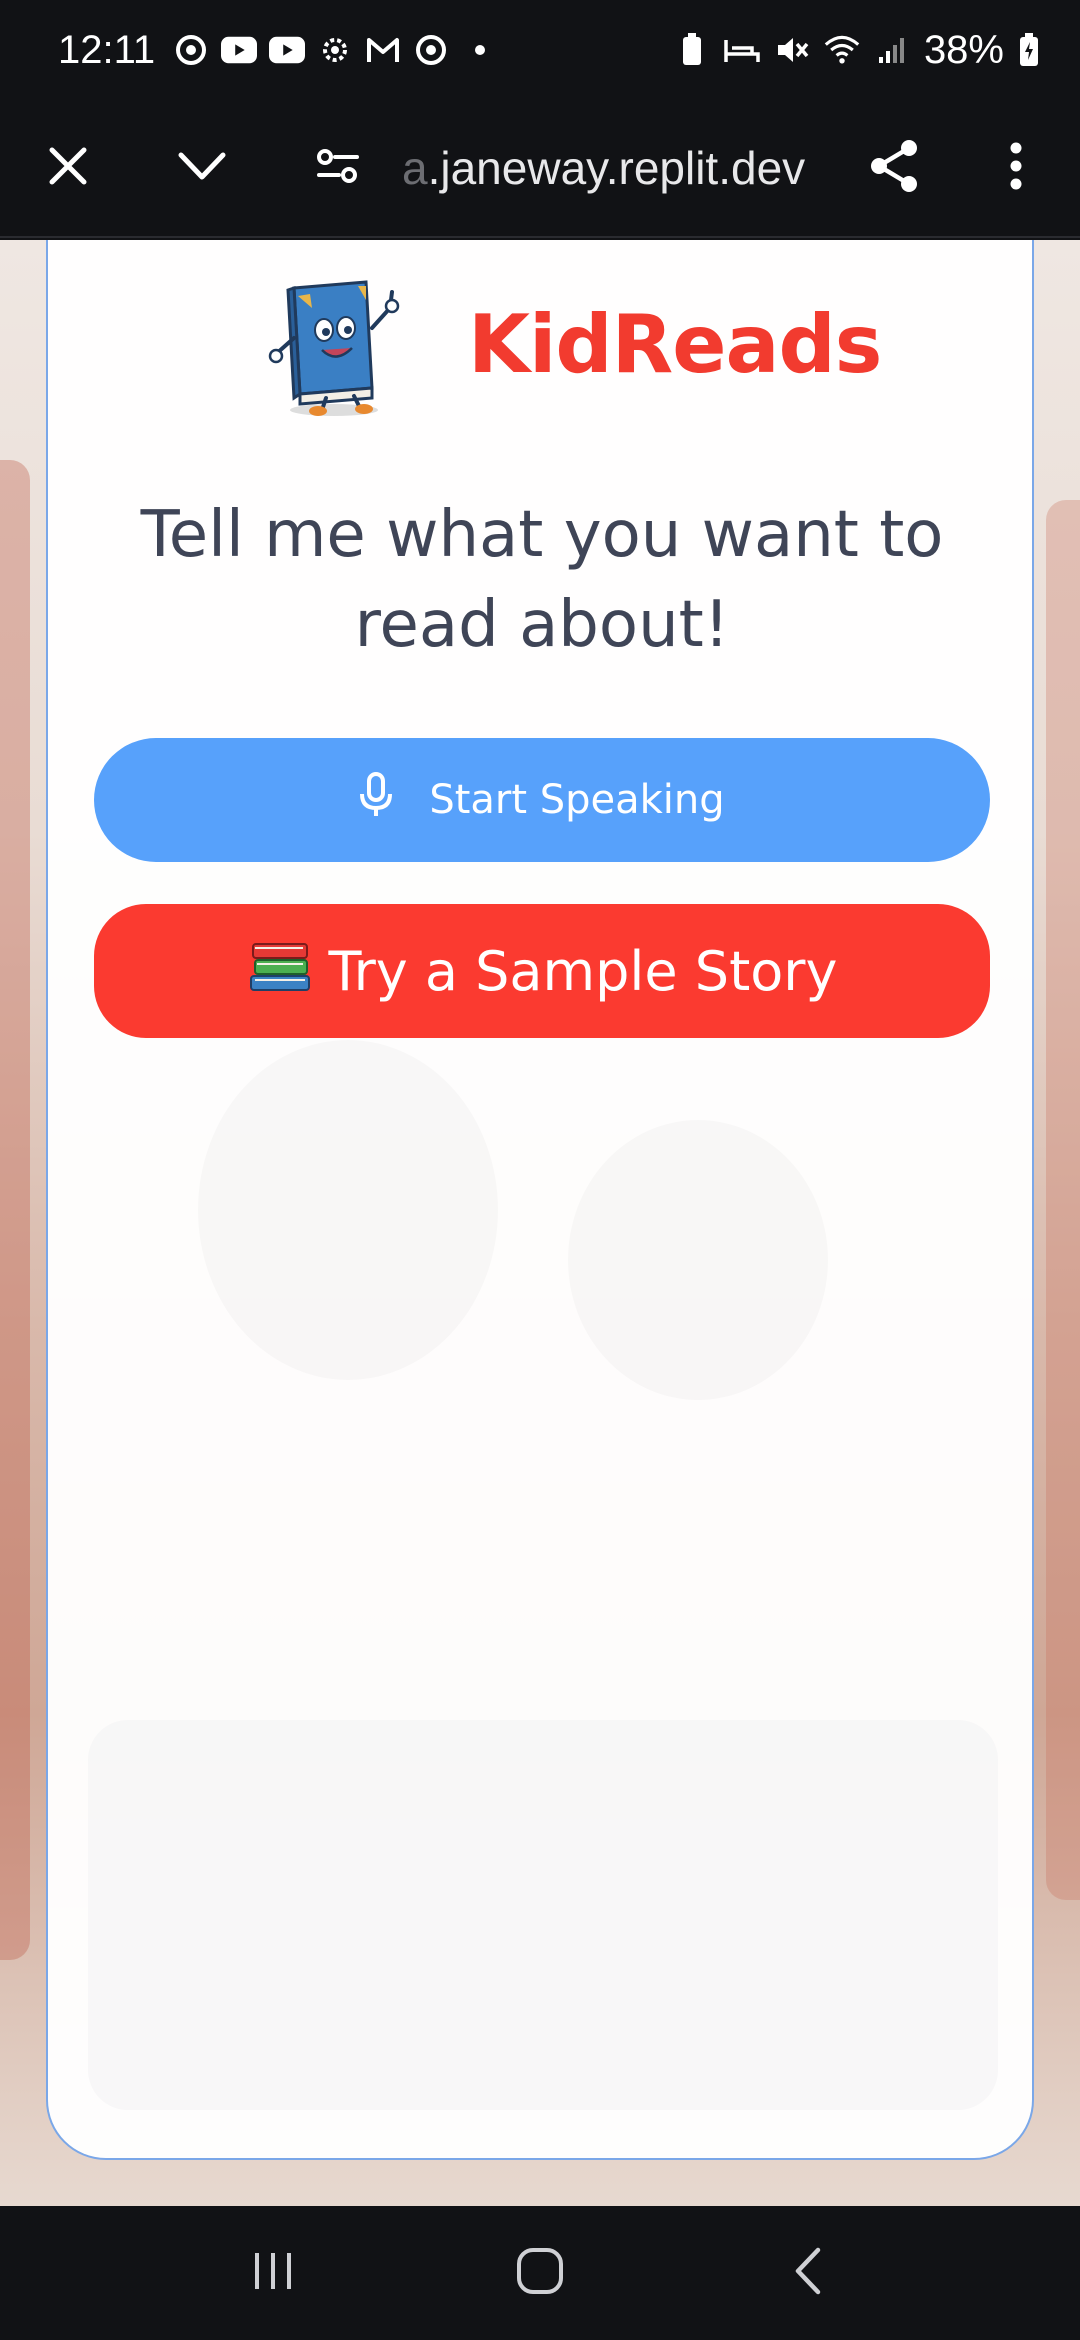 This screenshot has width=1080, height=2340. I want to click on books-icon, so click(280, 971).